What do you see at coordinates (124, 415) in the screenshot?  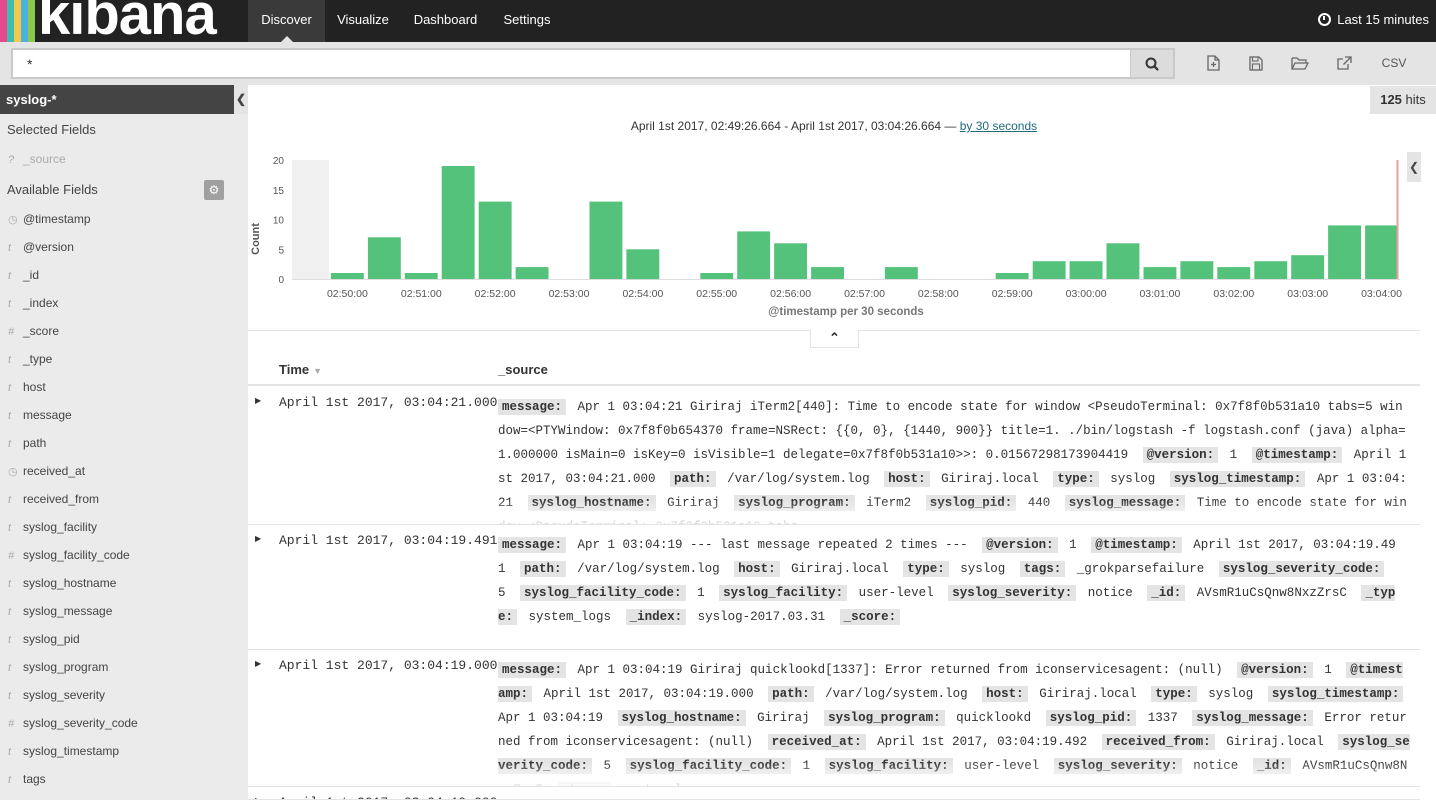 I see `field-item: t message` at bounding box center [124, 415].